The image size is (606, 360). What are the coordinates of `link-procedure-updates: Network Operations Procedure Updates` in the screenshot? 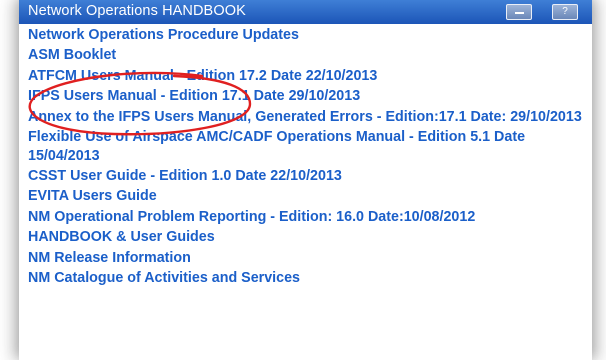 It's located at (308, 35).